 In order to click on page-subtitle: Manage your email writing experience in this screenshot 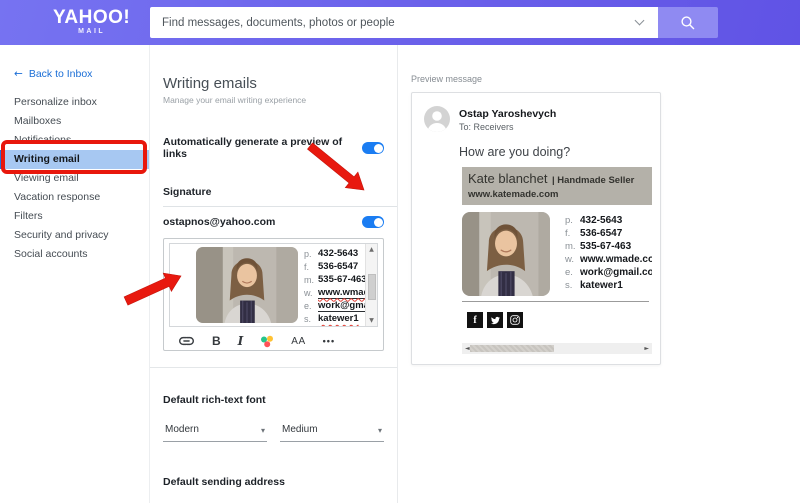, I will do `click(235, 100)`.